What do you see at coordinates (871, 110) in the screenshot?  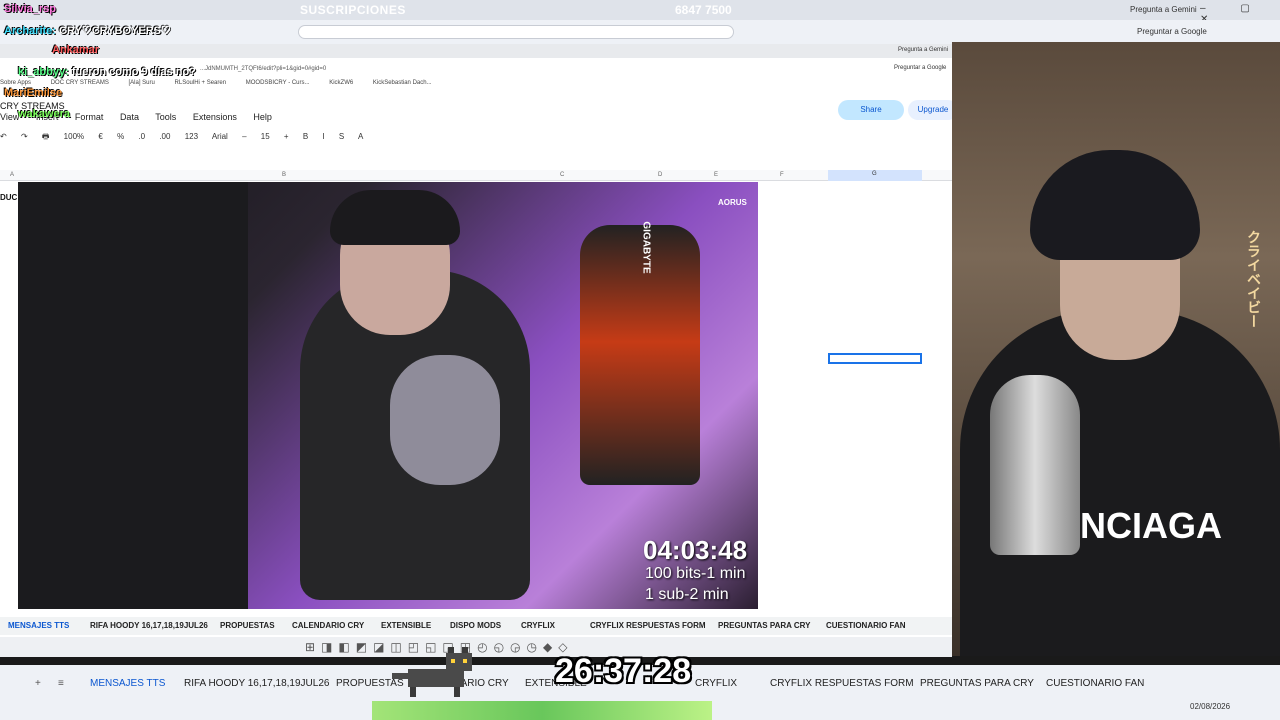 I see `share-button: Share` at bounding box center [871, 110].